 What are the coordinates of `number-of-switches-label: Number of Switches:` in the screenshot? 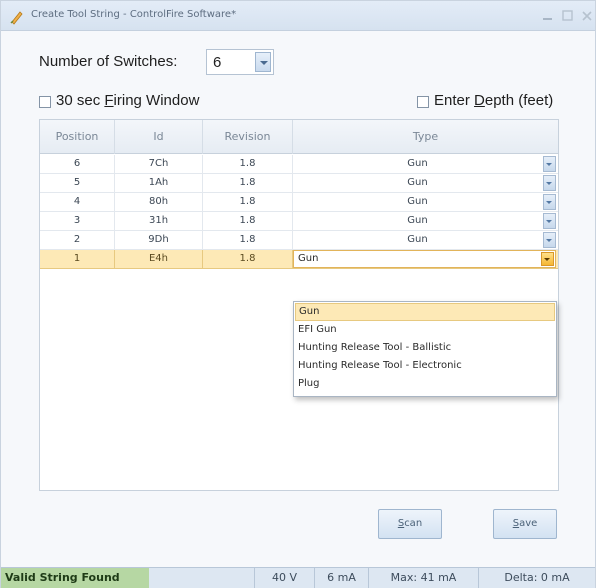 It's located at (108, 61).